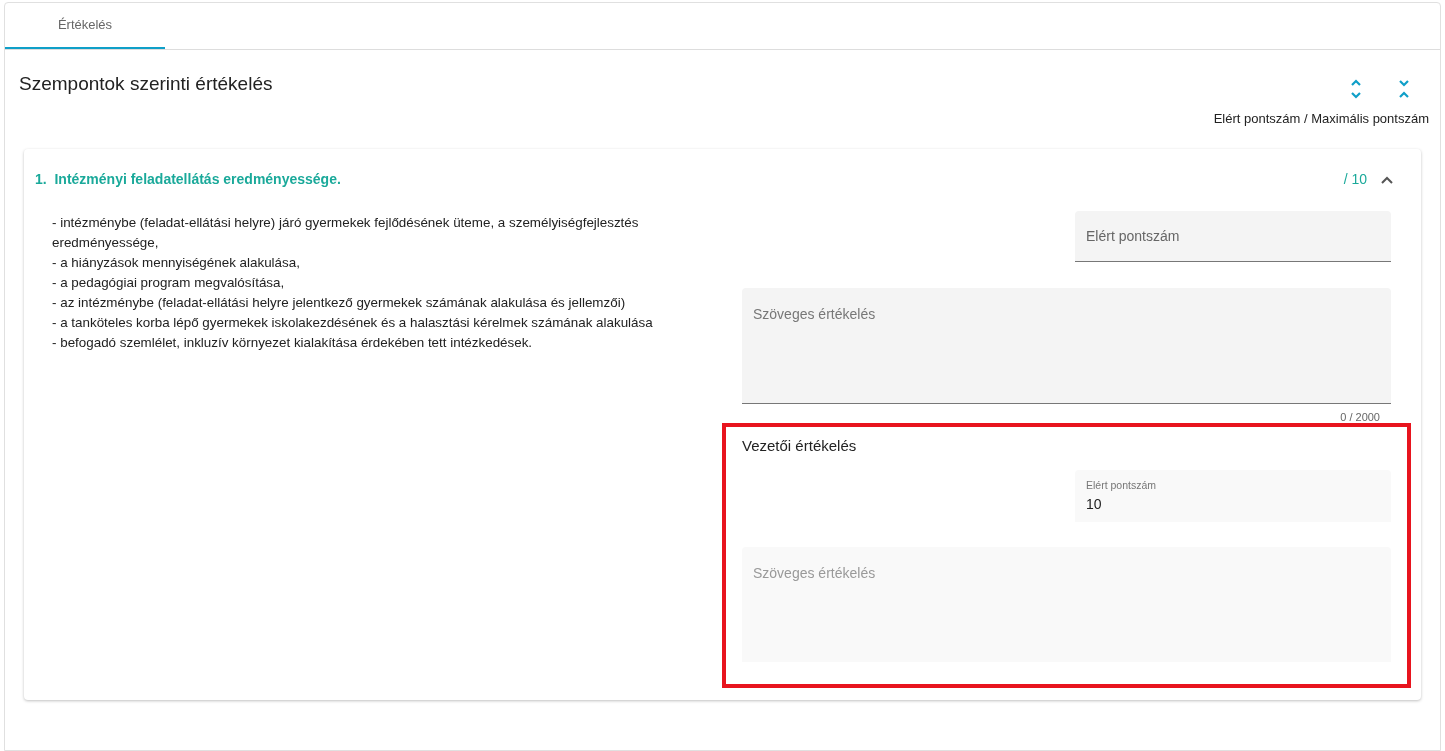  Describe the element at coordinates (1066, 604) in the screenshot. I see `manager-text-evaluation-field: Szöveges értékelés` at that location.